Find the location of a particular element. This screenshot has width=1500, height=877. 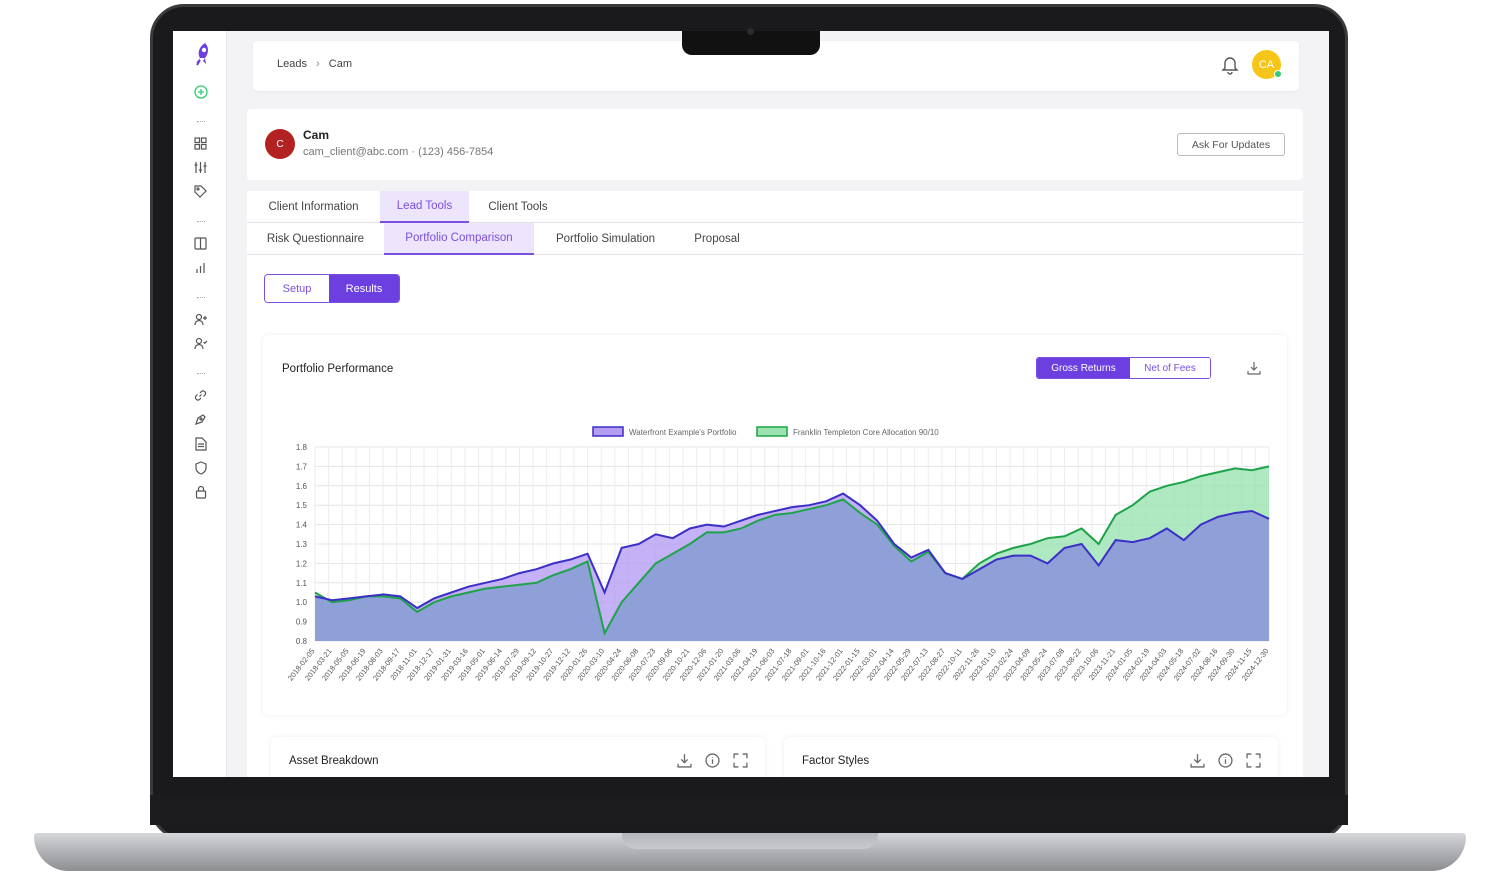

document-icon is located at coordinates (200, 443).